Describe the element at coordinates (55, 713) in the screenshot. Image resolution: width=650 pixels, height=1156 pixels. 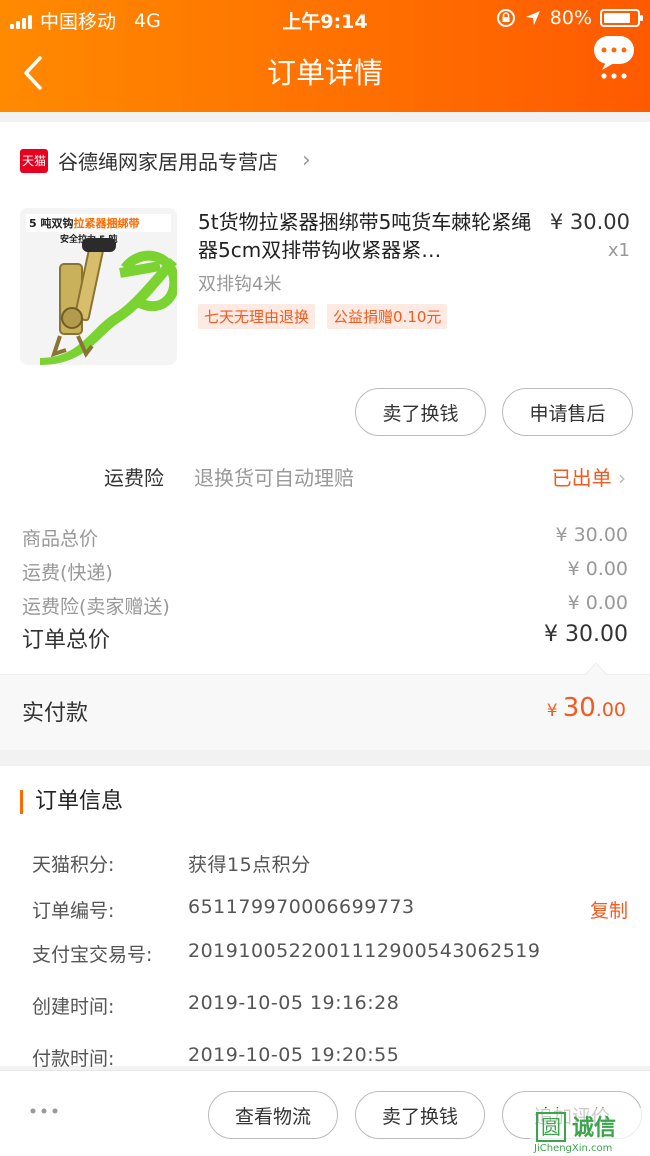
I see `paid-label: 实付款` at that location.